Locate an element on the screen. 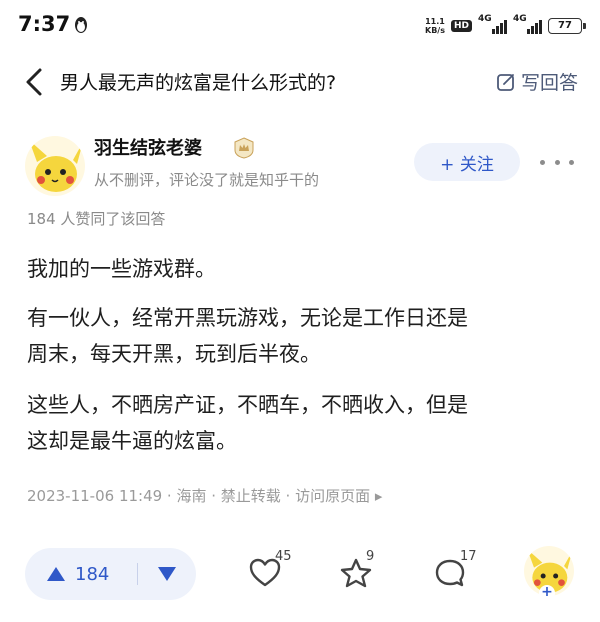  answer-paragraph-2-line-2: 周末，每天开黑，玩到后半夜。 is located at coordinates (174, 354).